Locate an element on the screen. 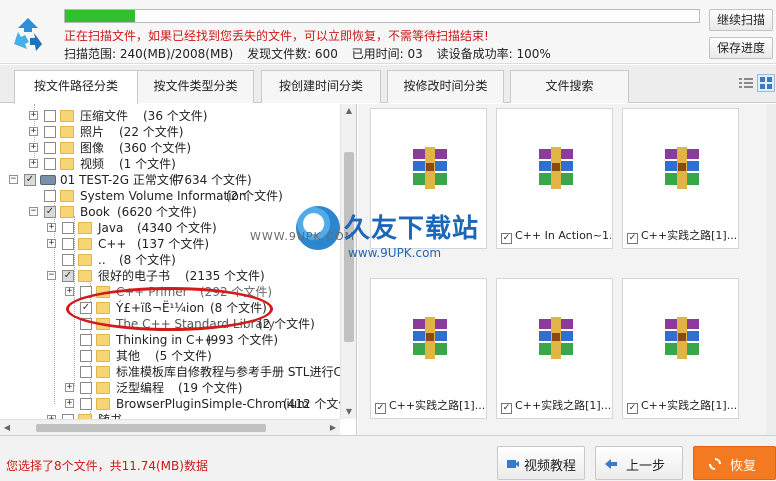 Image resolution: width=776 pixels, height=481 pixels. tab-by-path: 按文件路径分类 is located at coordinates (76, 87).